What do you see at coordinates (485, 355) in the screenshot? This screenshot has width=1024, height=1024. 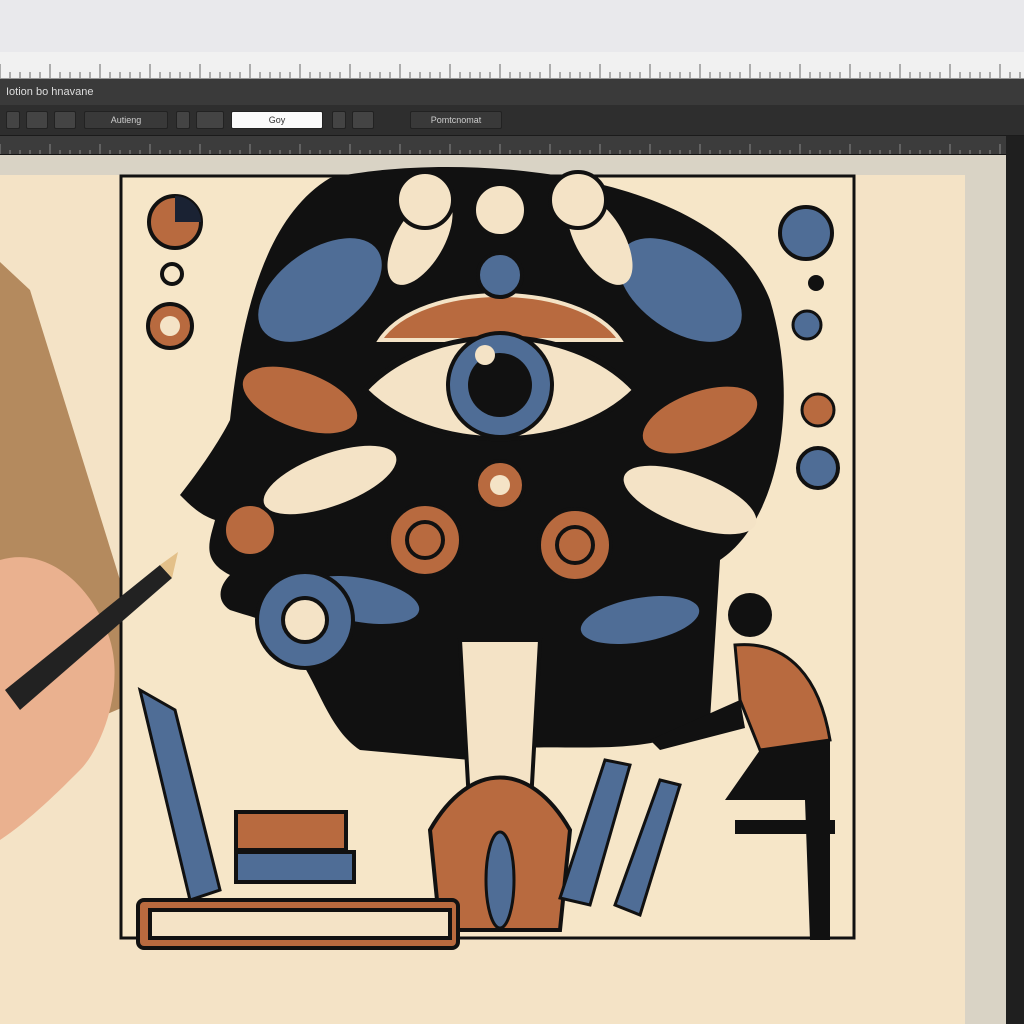 I see `eye-highlight` at bounding box center [485, 355].